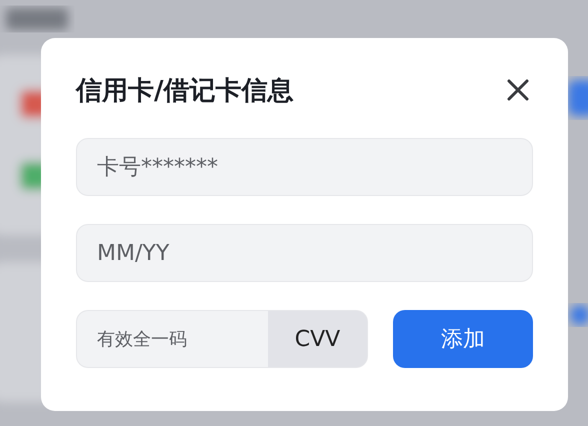 The width and height of the screenshot is (588, 426). I want to click on dialog-title: 信用卡/借记卡信息, so click(185, 91).